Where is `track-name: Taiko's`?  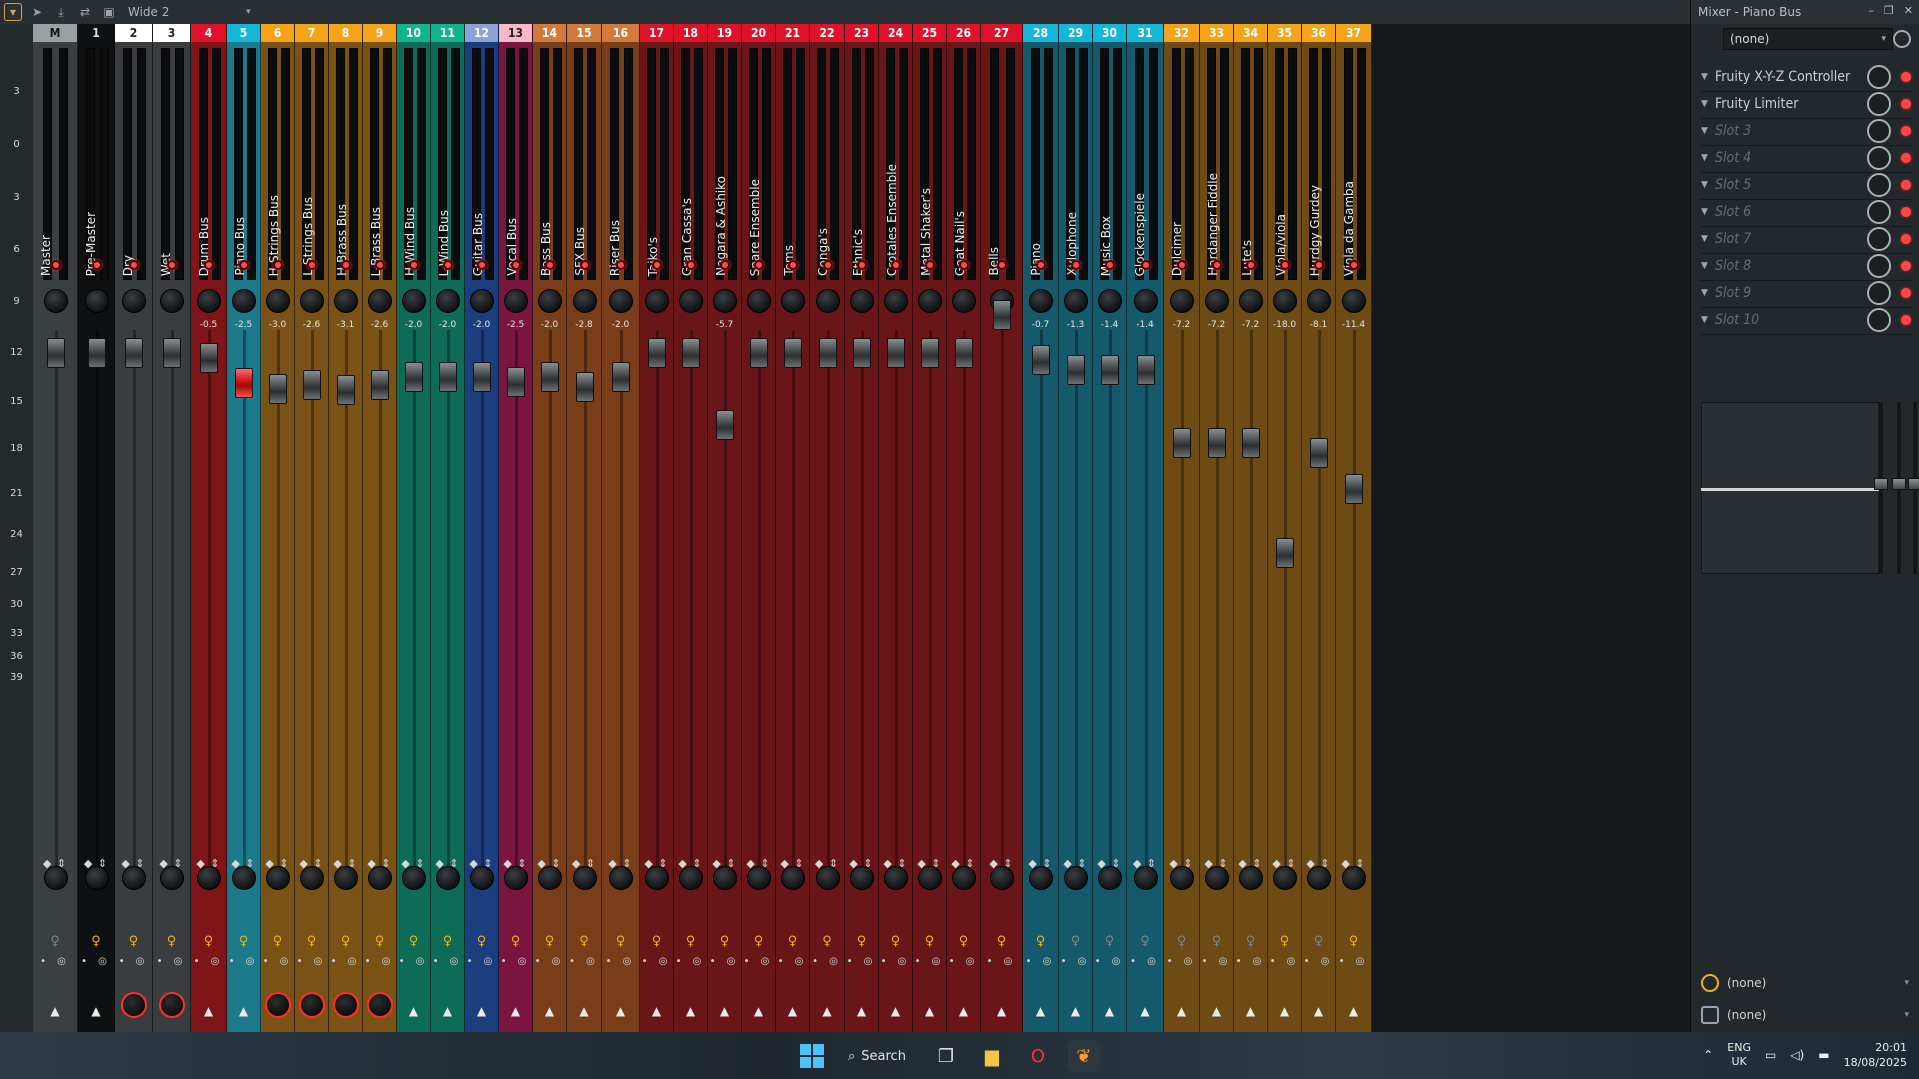
track-name: Taiko's is located at coordinates (655, 256).